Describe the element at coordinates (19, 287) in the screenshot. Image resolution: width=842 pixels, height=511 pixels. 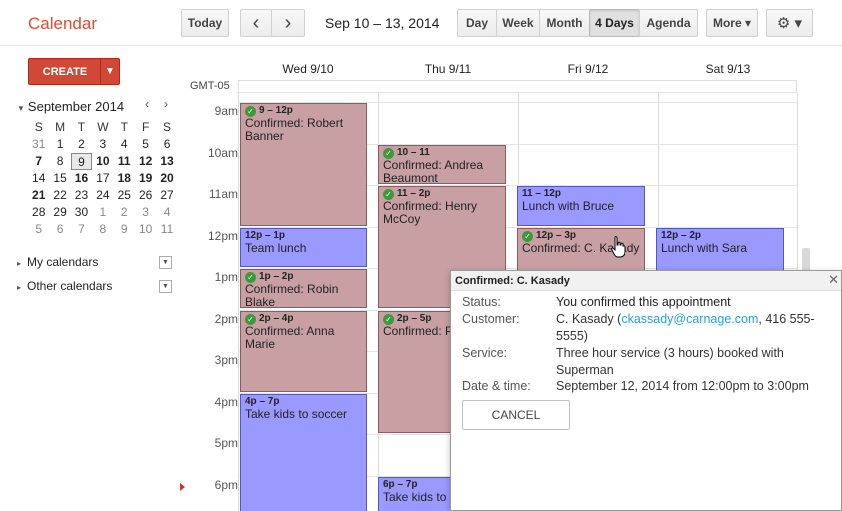
I see `expand-triangle-icon: ▸` at that location.